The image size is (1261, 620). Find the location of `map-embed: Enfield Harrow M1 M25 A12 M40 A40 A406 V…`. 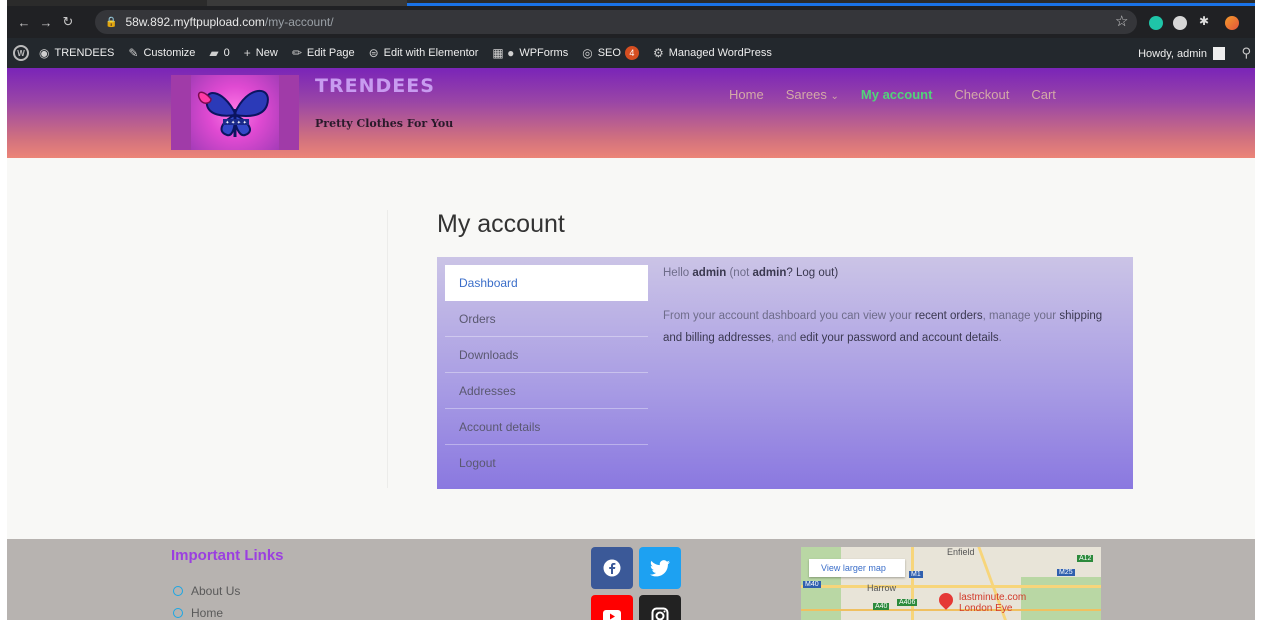

map-embed: Enfield Harrow M1 M25 A12 M40 A40 A406 V… is located at coordinates (951, 583).